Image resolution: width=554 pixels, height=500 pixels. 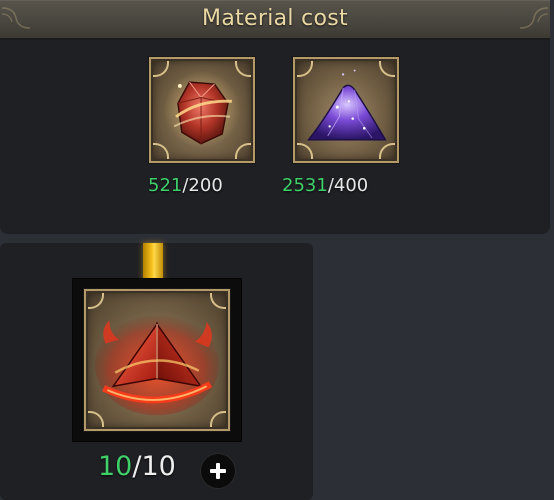 I want to click on material-slot-purple-crystal, so click(x=346, y=110).